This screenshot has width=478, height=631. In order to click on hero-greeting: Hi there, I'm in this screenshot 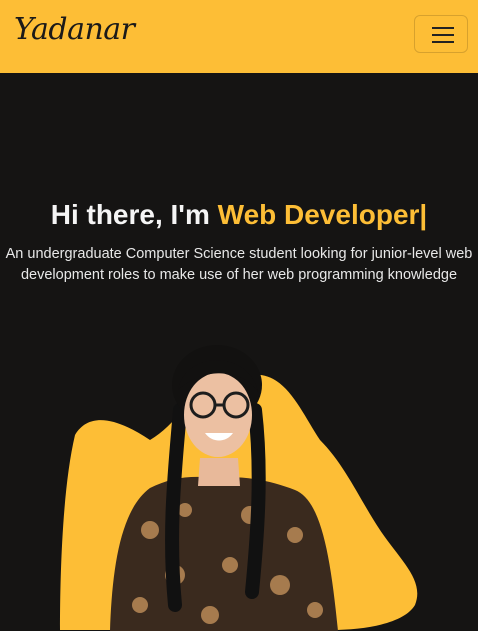, I will do `click(130, 214)`.